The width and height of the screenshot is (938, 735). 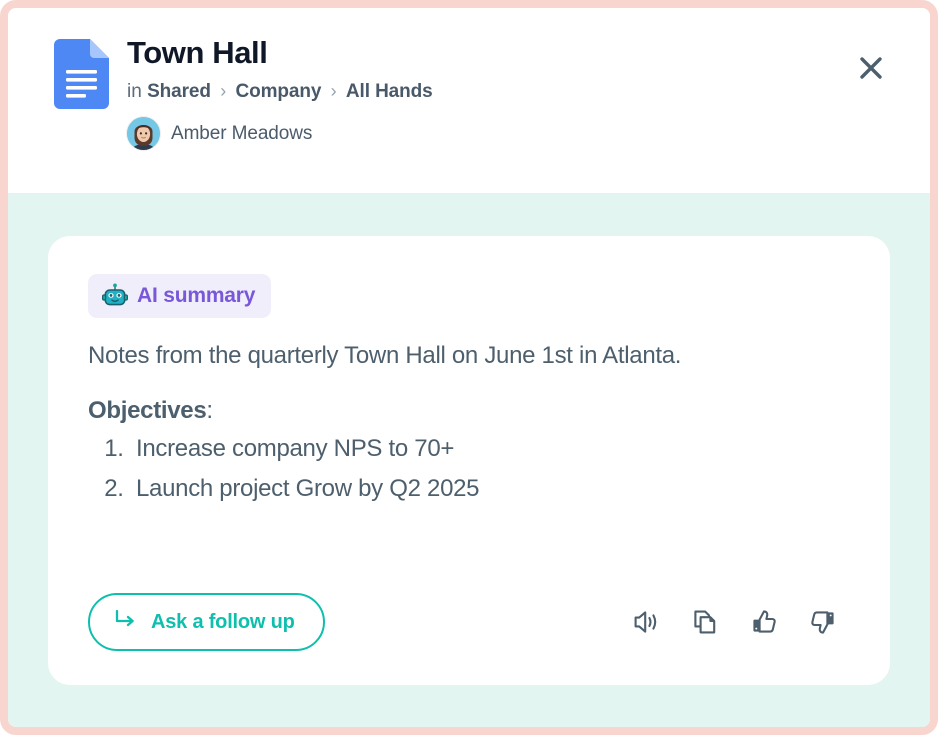 What do you see at coordinates (223, 621) in the screenshot?
I see `ask-follow-up-label: Ask a follow up` at bounding box center [223, 621].